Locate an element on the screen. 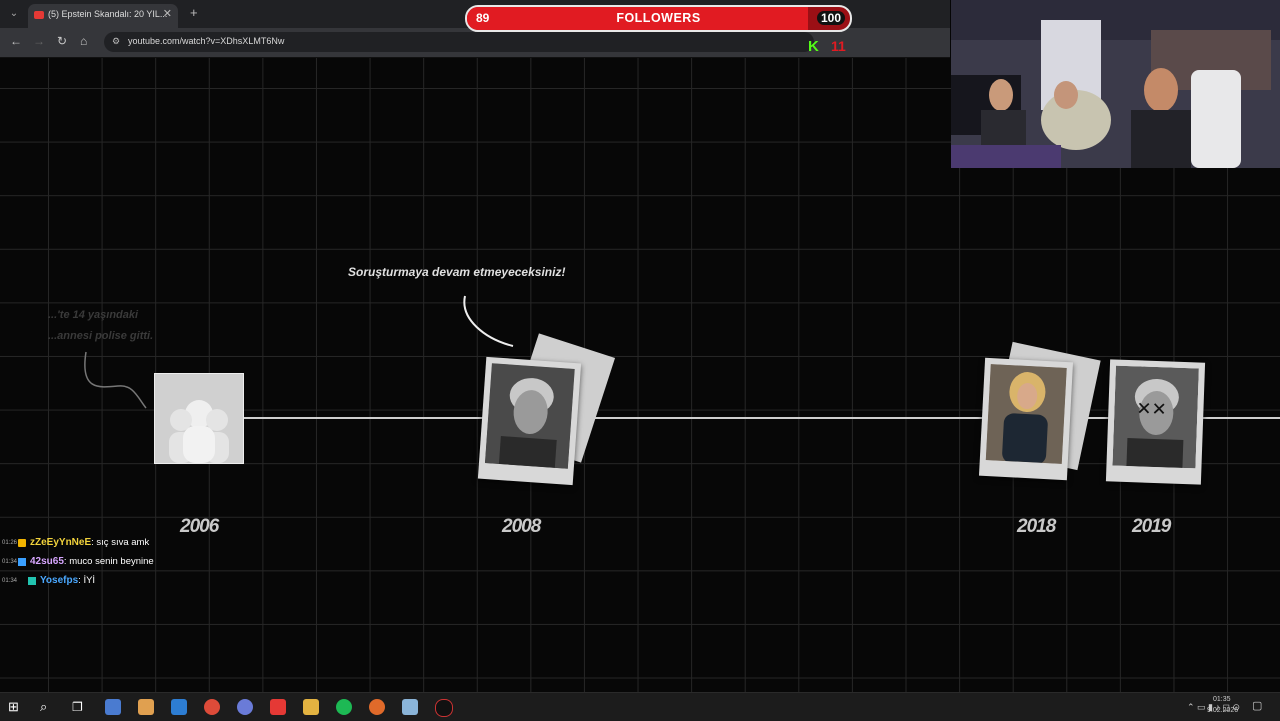  followers-label: FOLLOWERS is located at coordinates (658, 18).